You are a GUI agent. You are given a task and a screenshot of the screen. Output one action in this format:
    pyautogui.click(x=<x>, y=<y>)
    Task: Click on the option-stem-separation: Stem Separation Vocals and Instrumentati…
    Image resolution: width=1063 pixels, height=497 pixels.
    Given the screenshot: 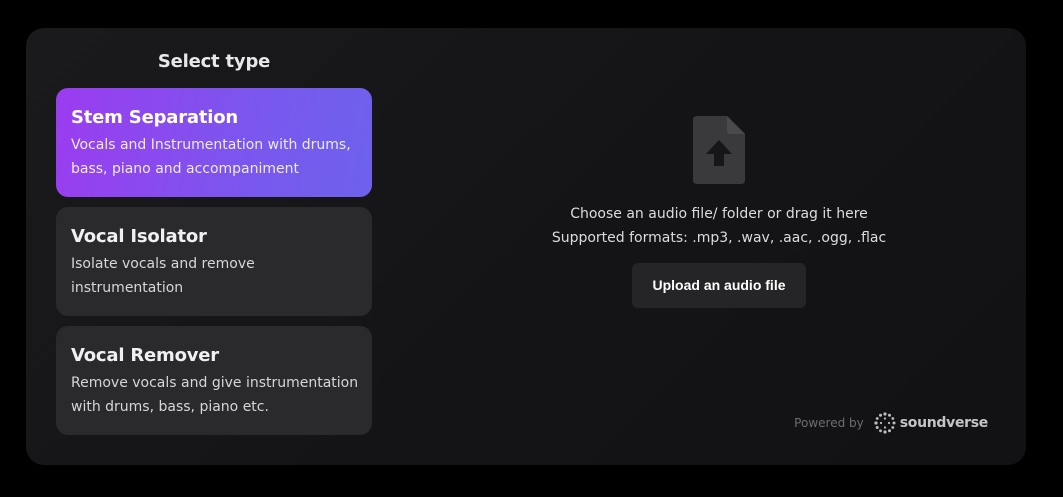 What is the action you would take?
    pyautogui.click(x=214, y=142)
    